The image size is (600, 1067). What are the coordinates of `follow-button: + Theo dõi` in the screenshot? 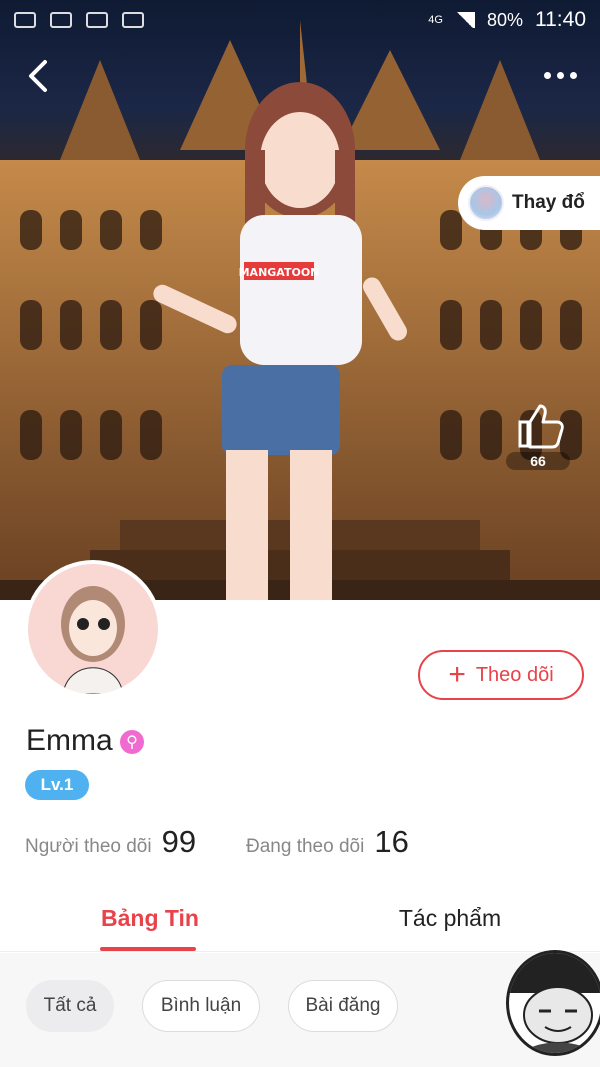 It's located at (501, 675).